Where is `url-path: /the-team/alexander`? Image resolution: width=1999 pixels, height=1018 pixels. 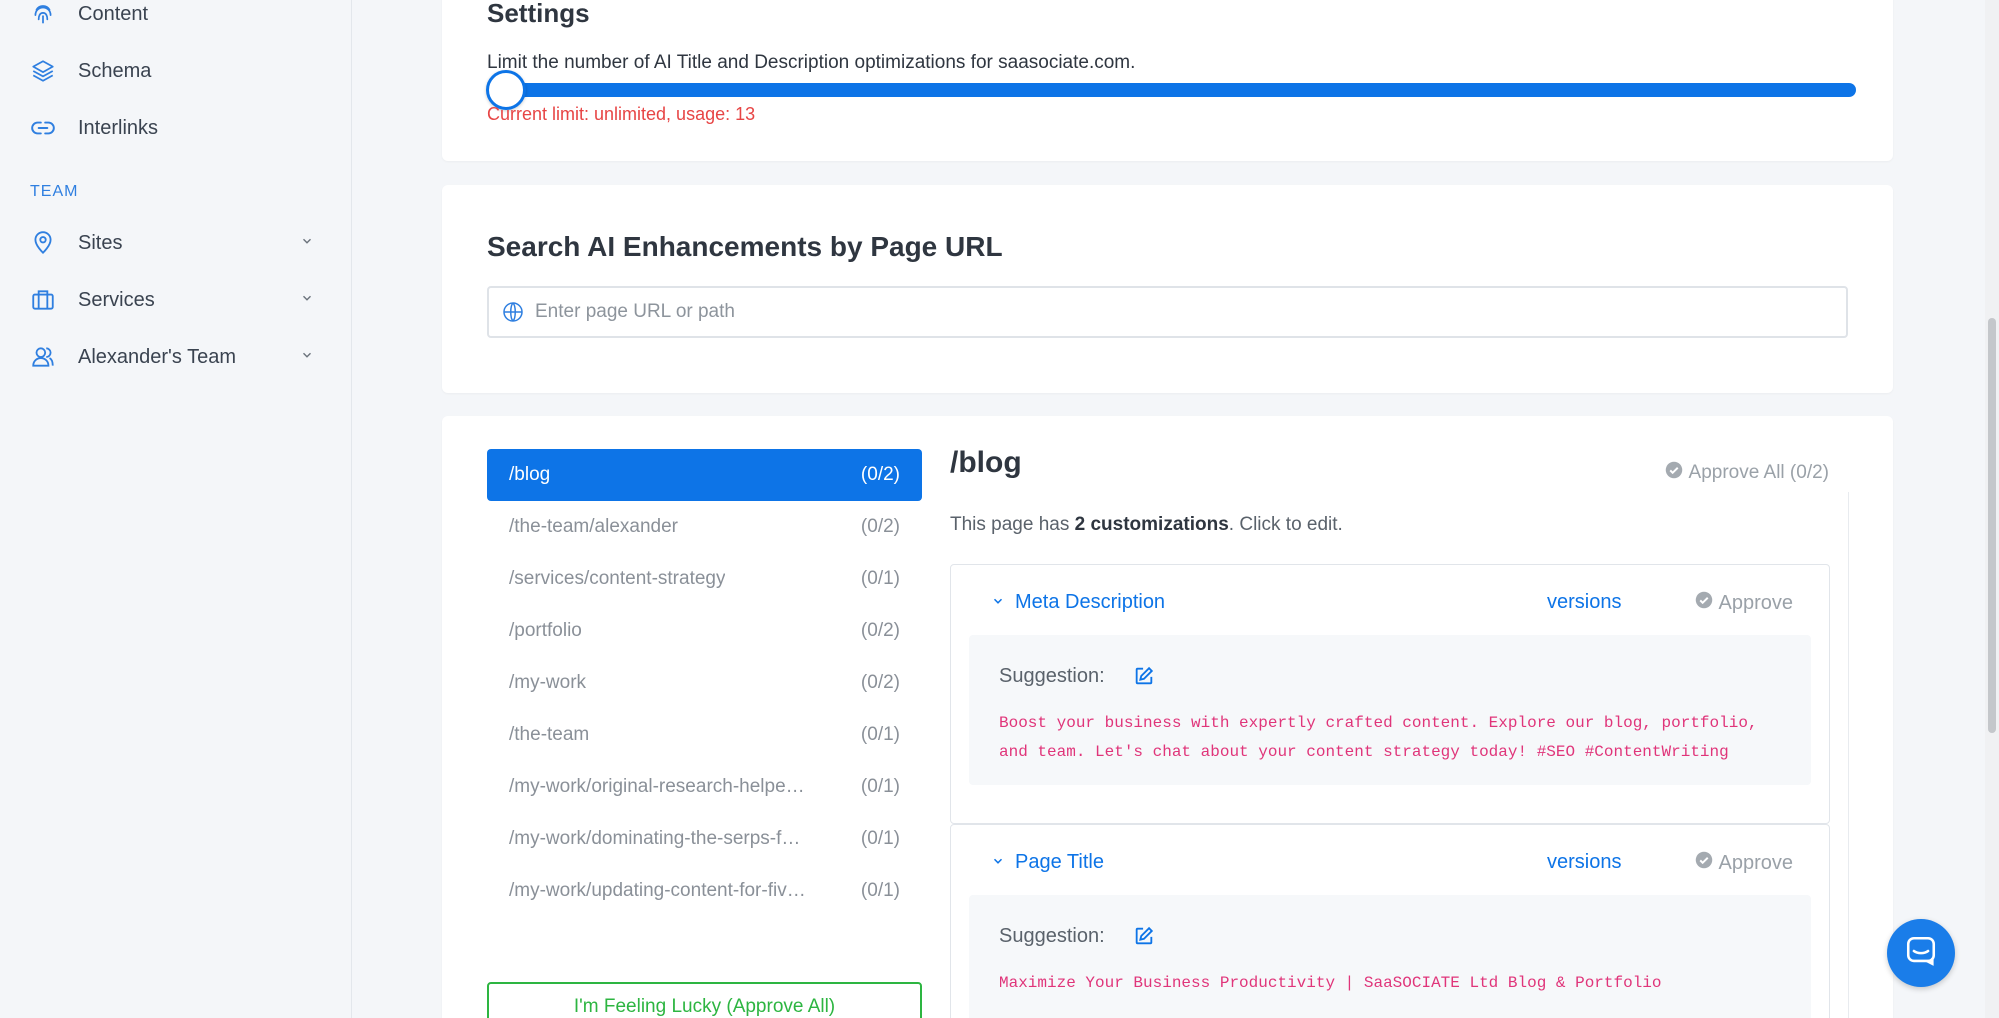
url-path: /the-team/alexander is located at coordinates (593, 526).